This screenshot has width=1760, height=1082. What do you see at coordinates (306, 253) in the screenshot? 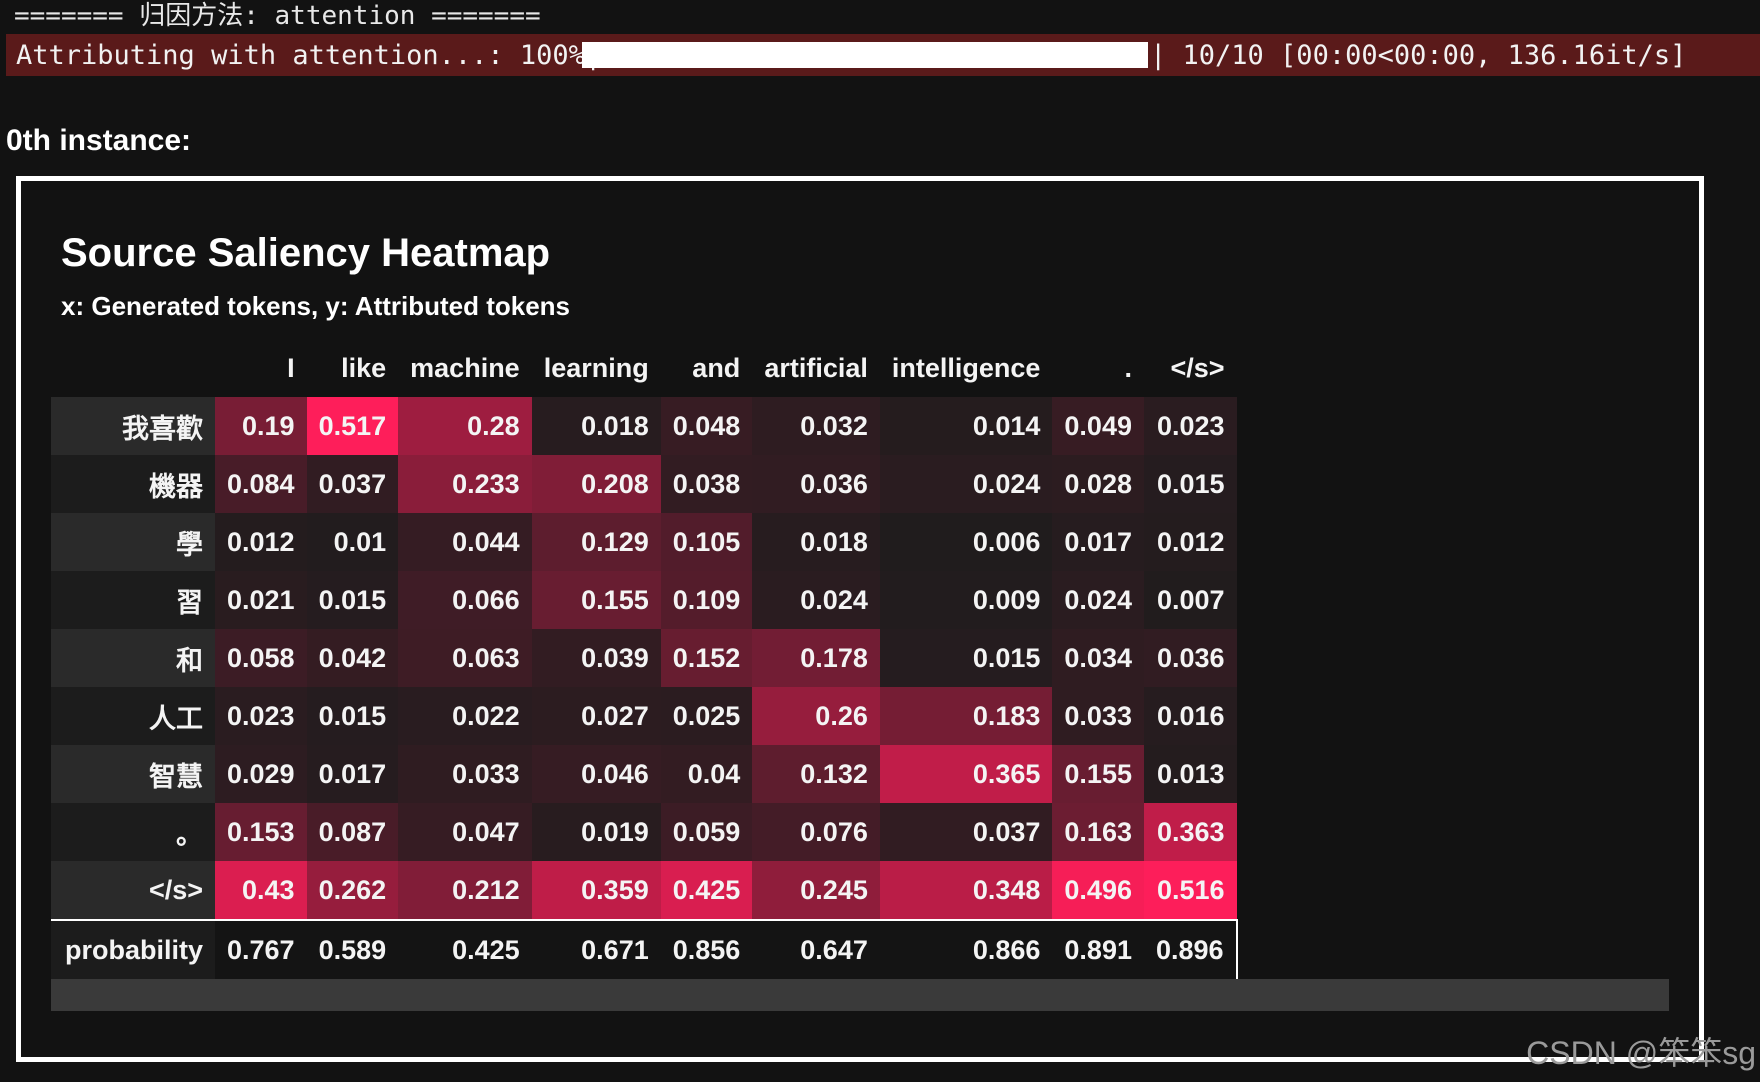
I see `panel-title: Source Saliency Heatmap` at bounding box center [306, 253].